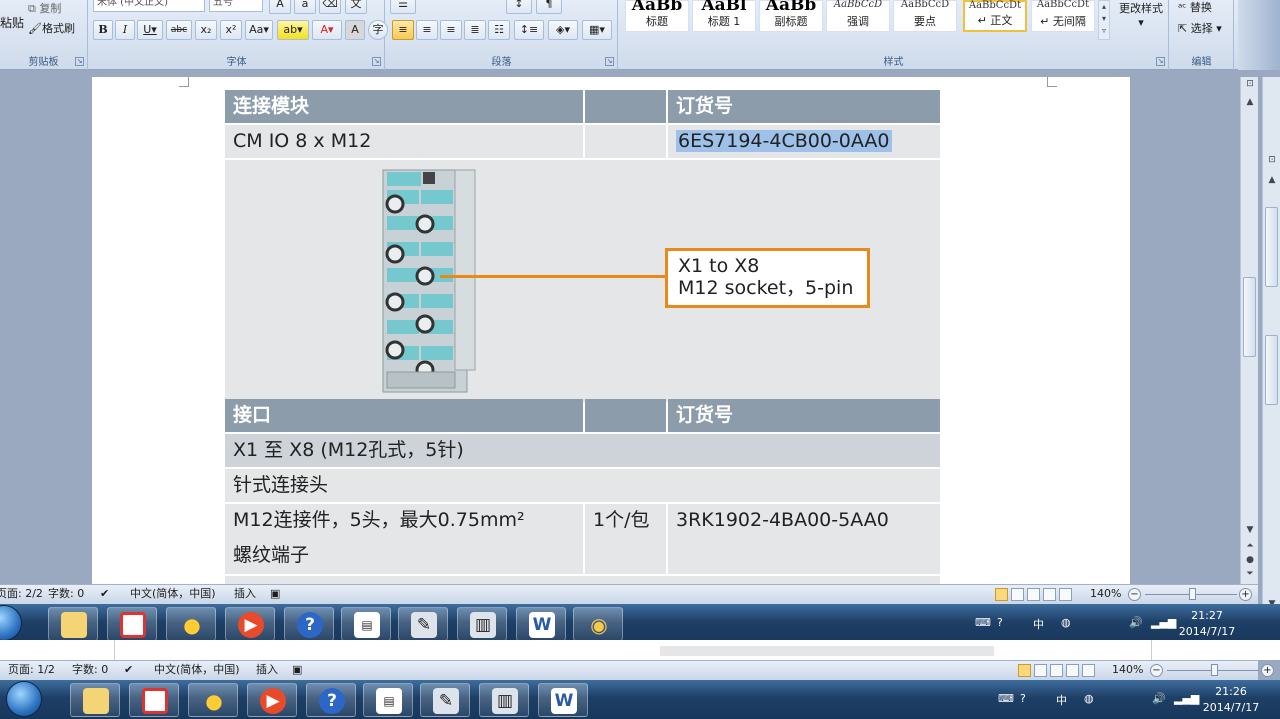 The width and height of the screenshot is (1280, 719). What do you see at coordinates (1104, 20) in the screenshot?
I see `styles-scroll-icon: ▴ ▾ ▿` at bounding box center [1104, 20].